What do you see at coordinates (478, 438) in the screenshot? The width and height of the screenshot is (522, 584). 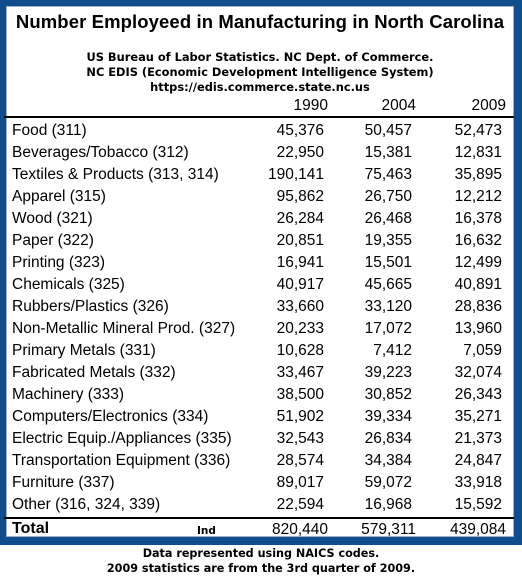 I see `cell-2009: 21,373` at bounding box center [478, 438].